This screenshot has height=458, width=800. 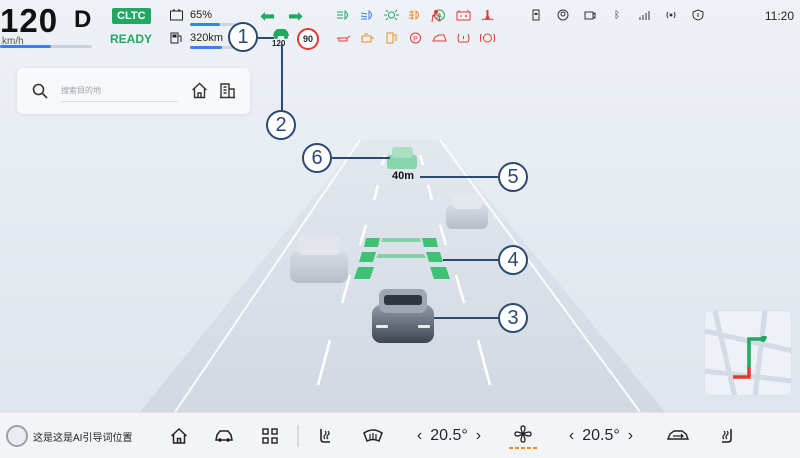 I want to click on temp-left-decrease: ‹, so click(x=419, y=436).